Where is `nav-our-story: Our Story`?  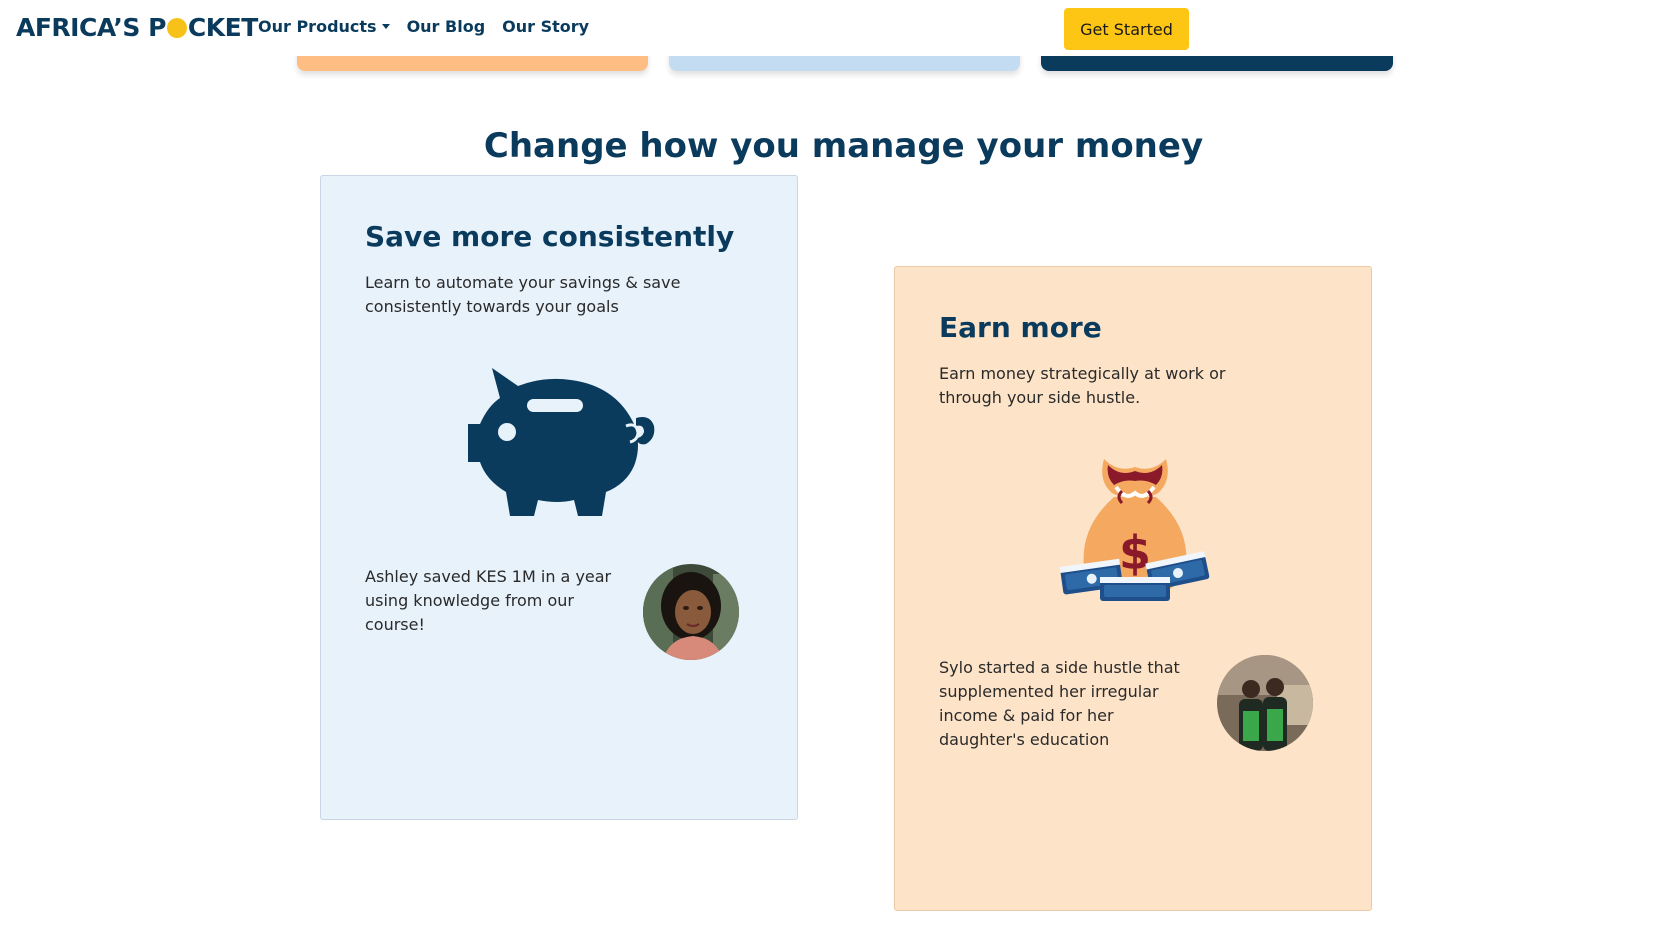
nav-our-story: Our Story is located at coordinates (545, 26).